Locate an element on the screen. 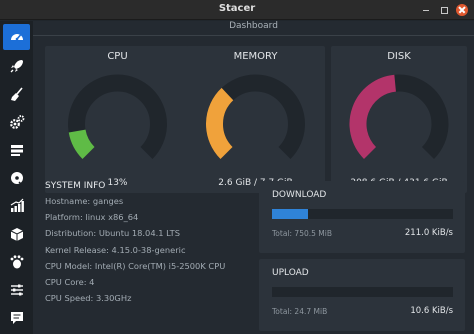 The image size is (474, 334). sidebar-item-gnome-settings is located at coordinates (16, 262).